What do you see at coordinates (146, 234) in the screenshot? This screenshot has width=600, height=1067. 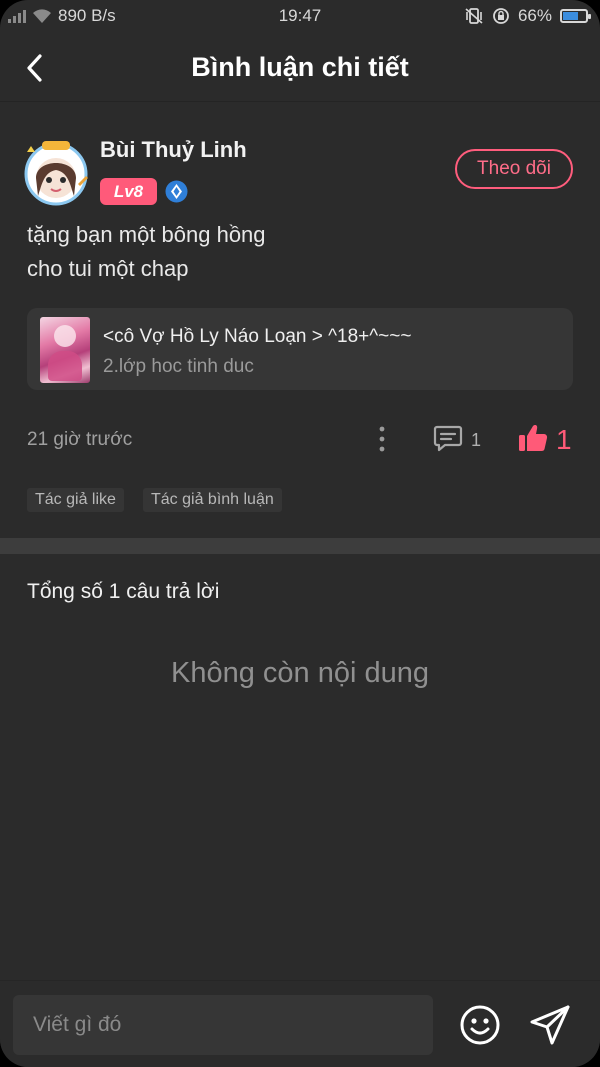 I see `comment-line: tặng bạn một bông hồng` at bounding box center [146, 234].